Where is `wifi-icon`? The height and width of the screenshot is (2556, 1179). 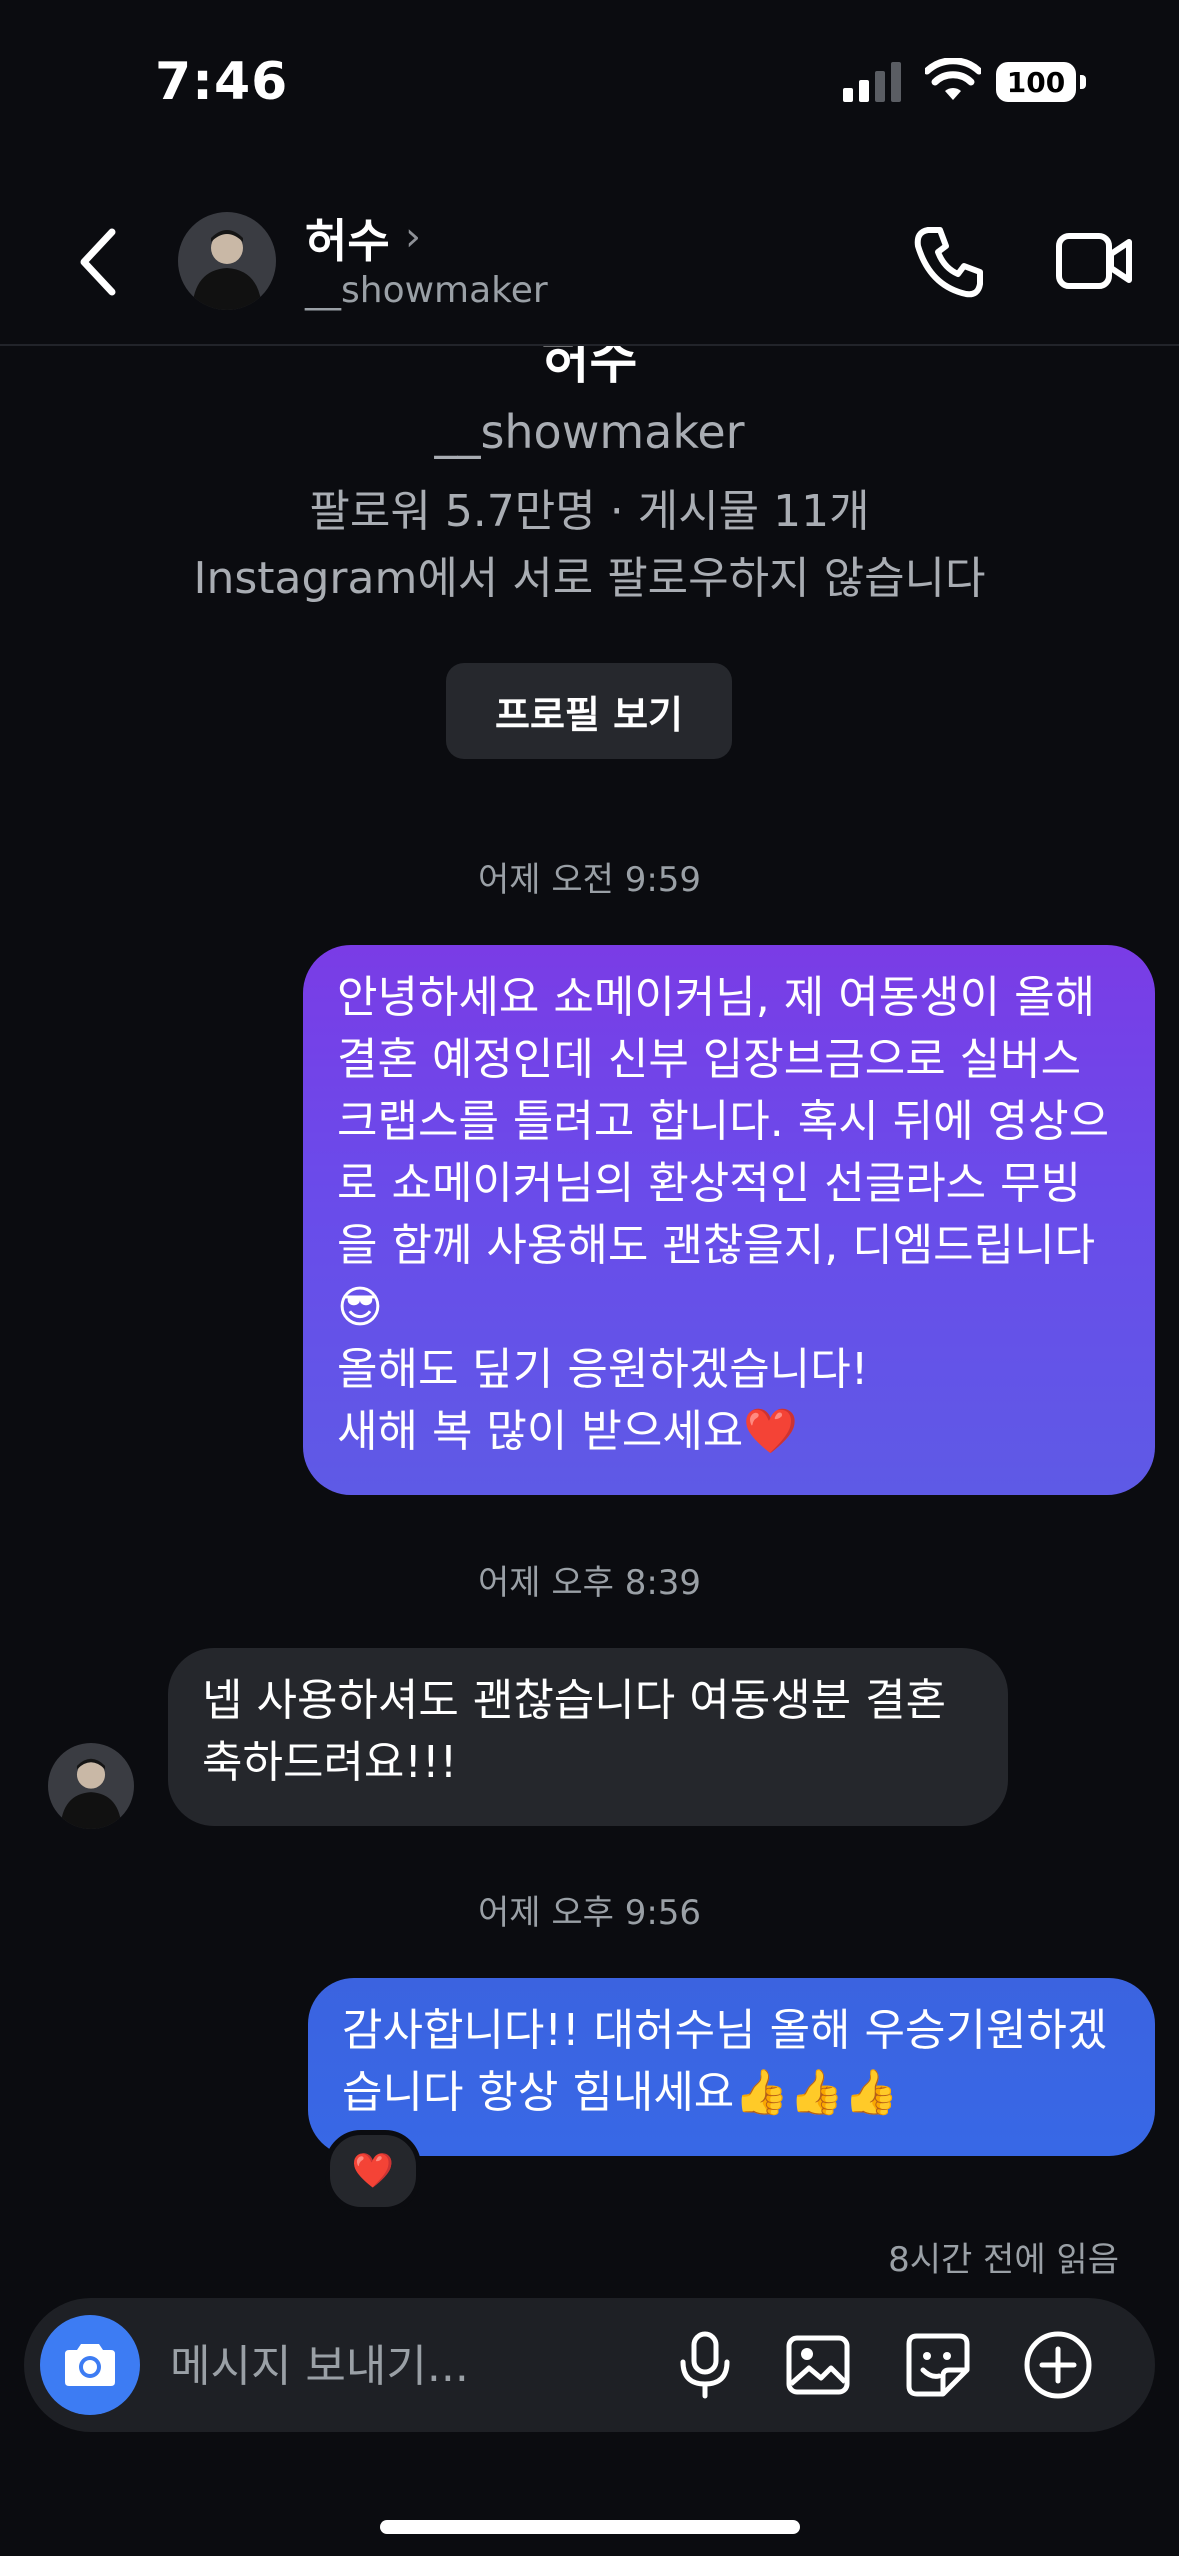
wifi-icon is located at coordinates (953, 81).